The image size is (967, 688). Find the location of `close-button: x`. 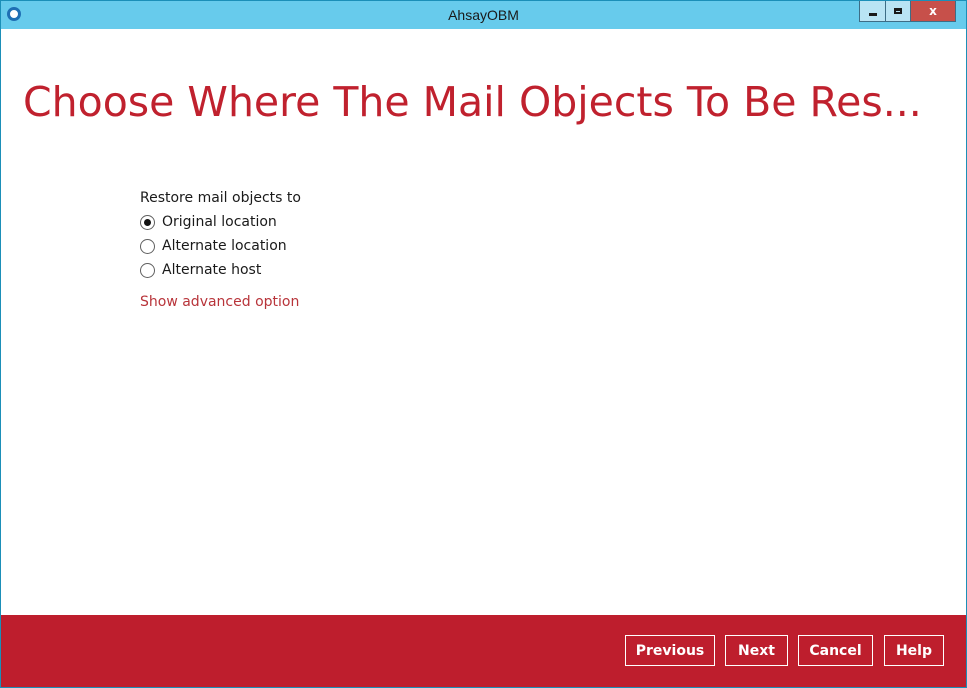

close-button: x is located at coordinates (933, 11).